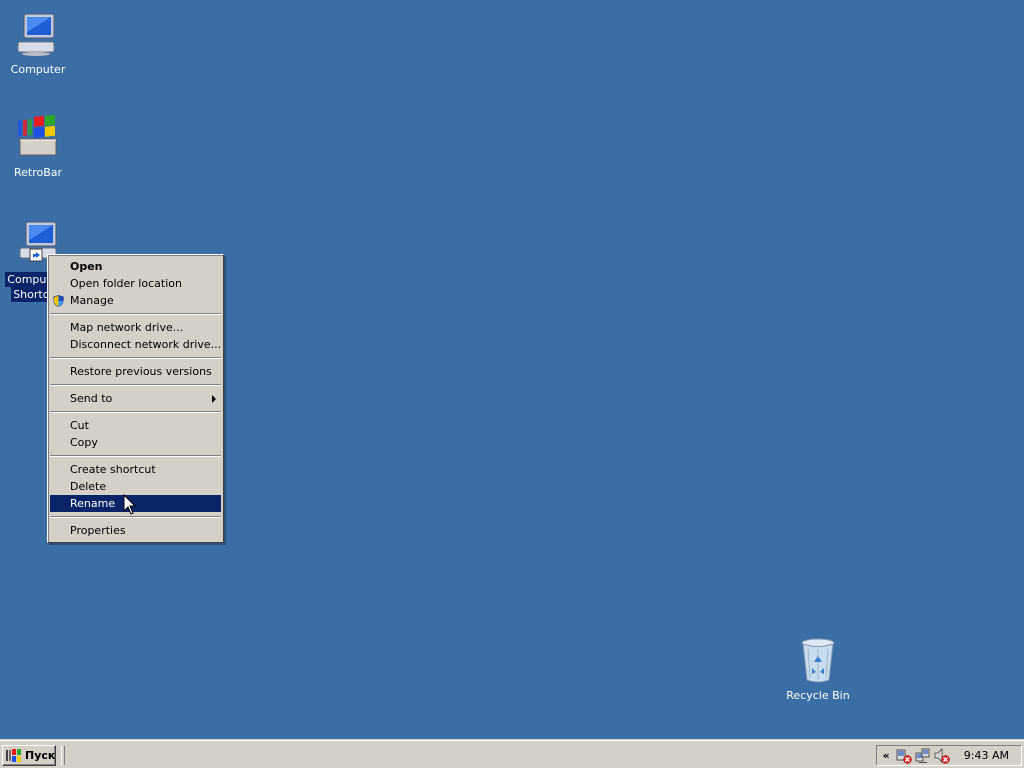 The image size is (1024, 768). Describe the element at coordinates (126, 283) in the screenshot. I see `menu-item-label: Open folder location` at that location.